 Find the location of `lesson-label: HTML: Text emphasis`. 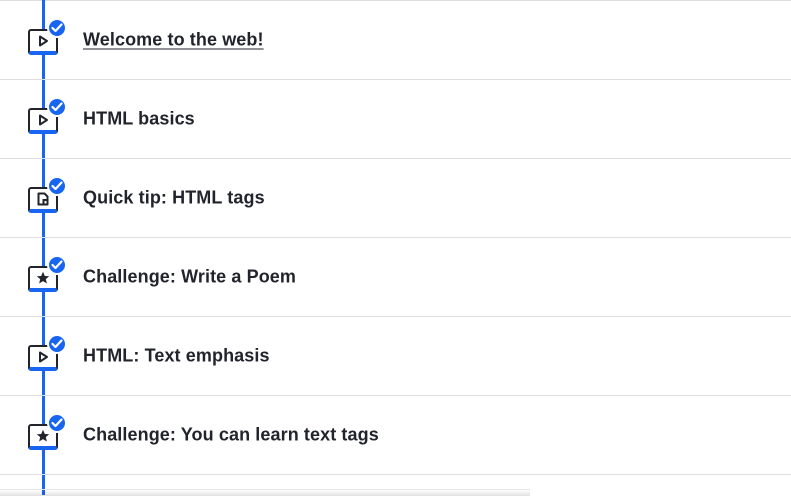

lesson-label: HTML: Text emphasis is located at coordinates (176, 355).